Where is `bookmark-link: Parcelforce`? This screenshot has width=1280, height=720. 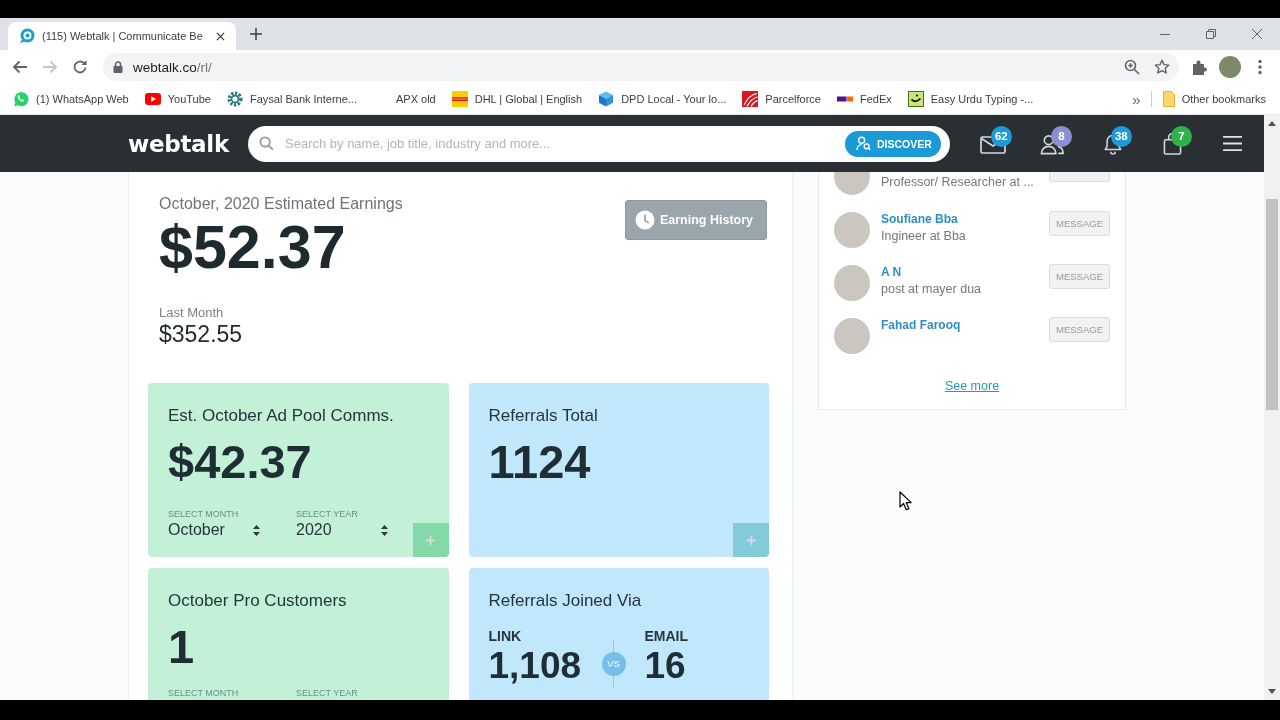 bookmark-link: Parcelforce is located at coordinates (781, 99).